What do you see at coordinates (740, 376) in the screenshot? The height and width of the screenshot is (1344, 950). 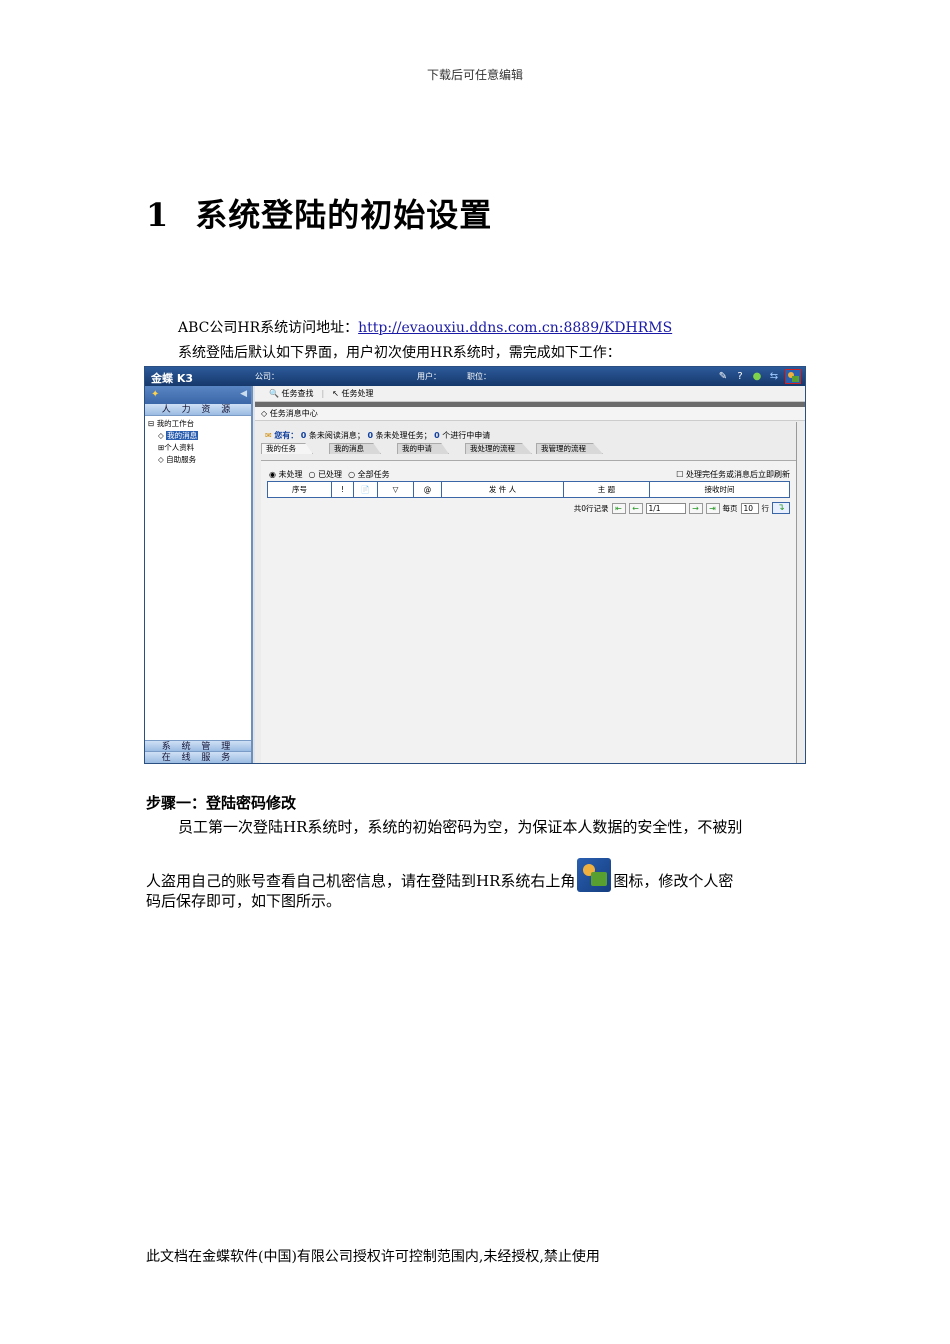 I see `help-icon: ?` at bounding box center [740, 376].